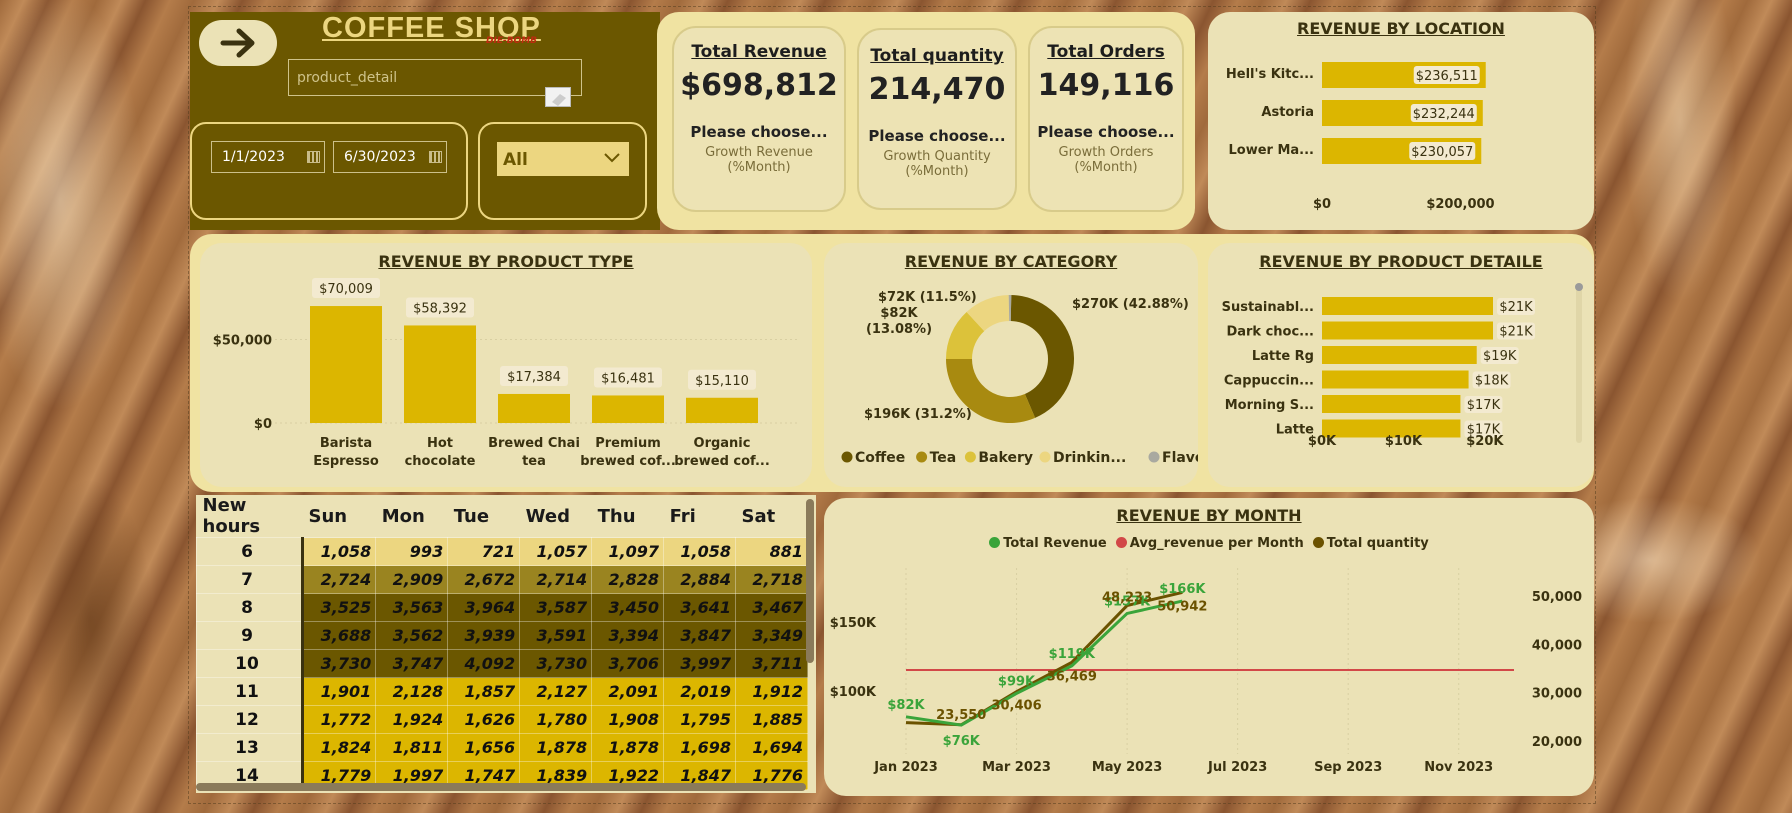  What do you see at coordinates (1370, 543) in the screenshot?
I see `legend-item: Total quantity` at bounding box center [1370, 543].